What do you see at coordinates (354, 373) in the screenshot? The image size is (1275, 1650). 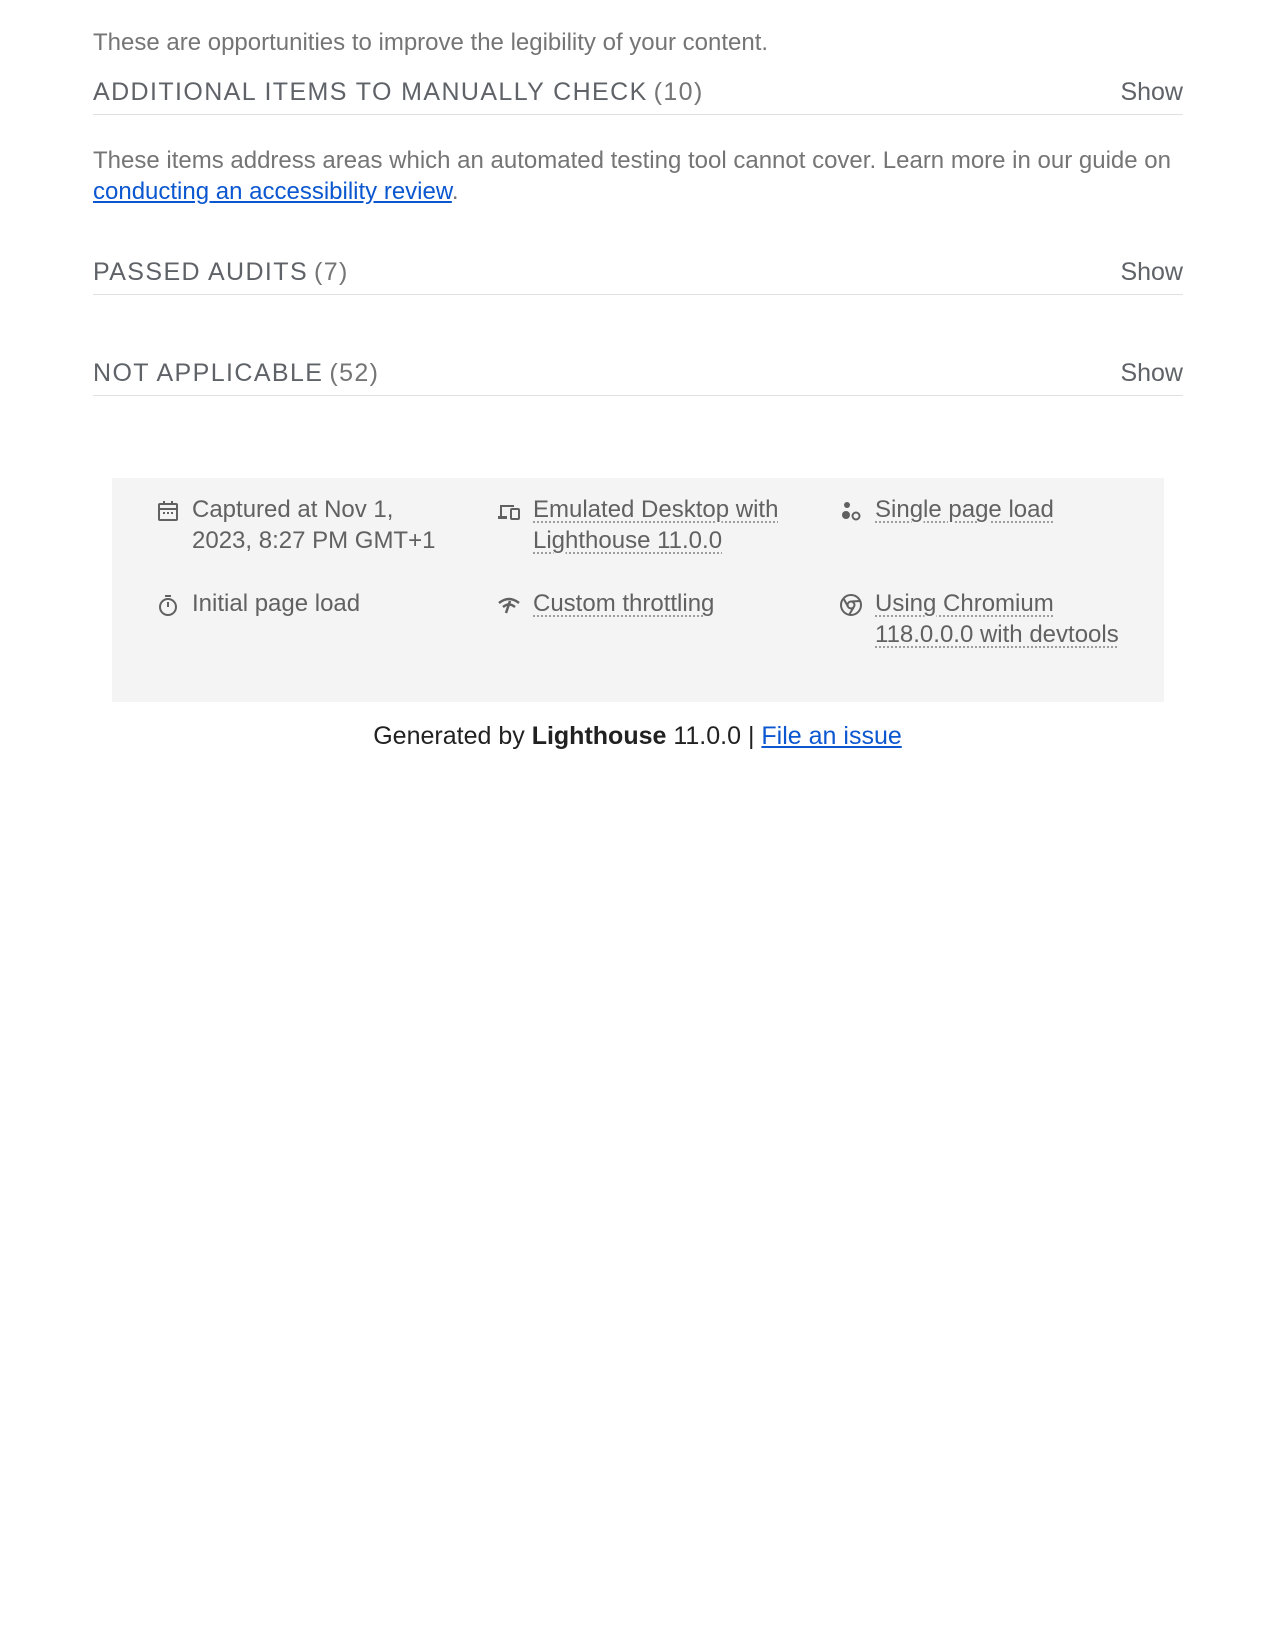 I see `group-count: (52)` at bounding box center [354, 373].